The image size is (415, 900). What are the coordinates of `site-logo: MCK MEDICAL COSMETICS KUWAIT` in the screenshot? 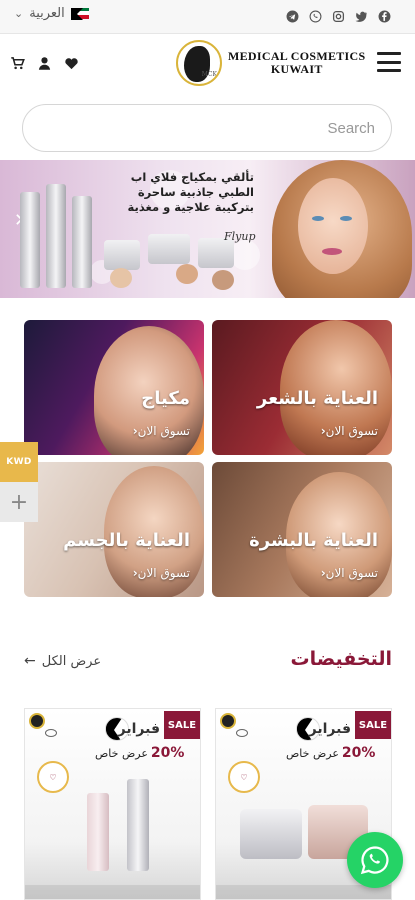 It's located at (270, 63).